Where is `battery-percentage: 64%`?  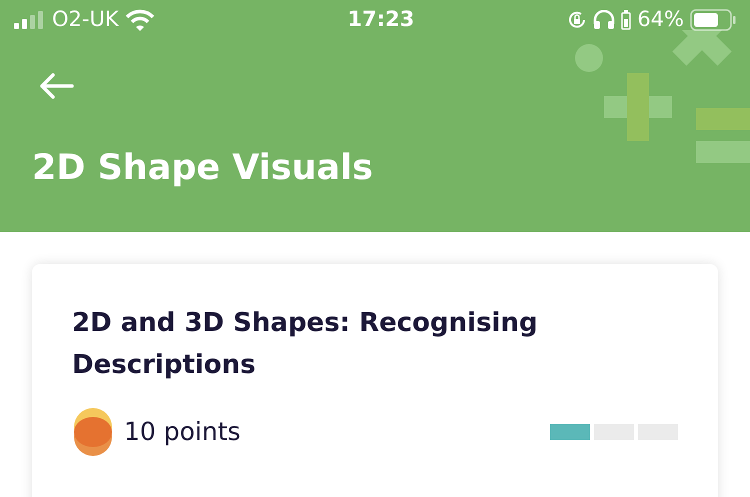 battery-percentage: 64% is located at coordinates (660, 20).